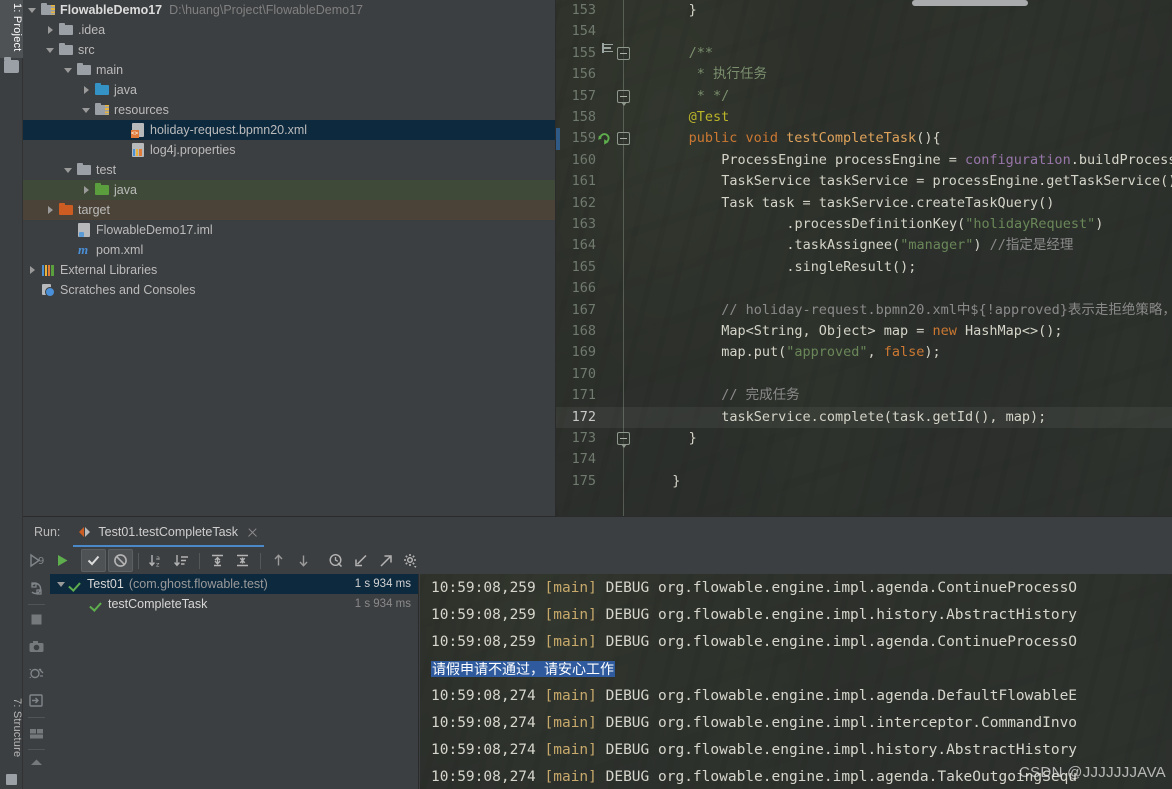 The width and height of the screenshot is (1172, 789). Describe the element at coordinates (217, 560) in the screenshot. I see `expand-all` at that location.